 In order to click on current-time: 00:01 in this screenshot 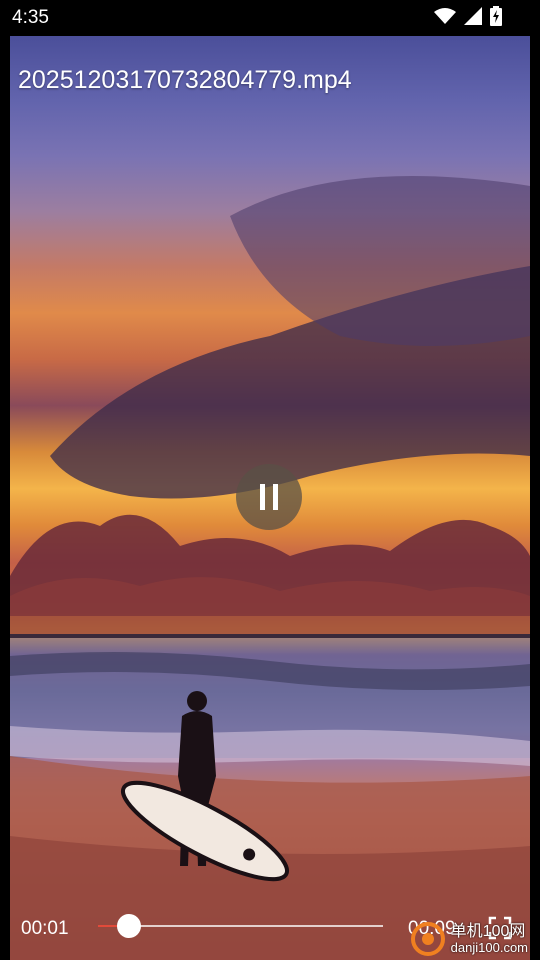, I will do `click(45, 928)`.